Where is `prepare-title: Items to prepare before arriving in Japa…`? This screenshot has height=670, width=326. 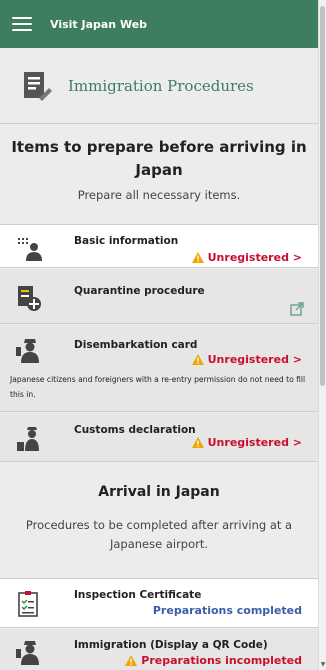 prepare-title: Items to prepare before arriving in Japa… is located at coordinates (159, 158).